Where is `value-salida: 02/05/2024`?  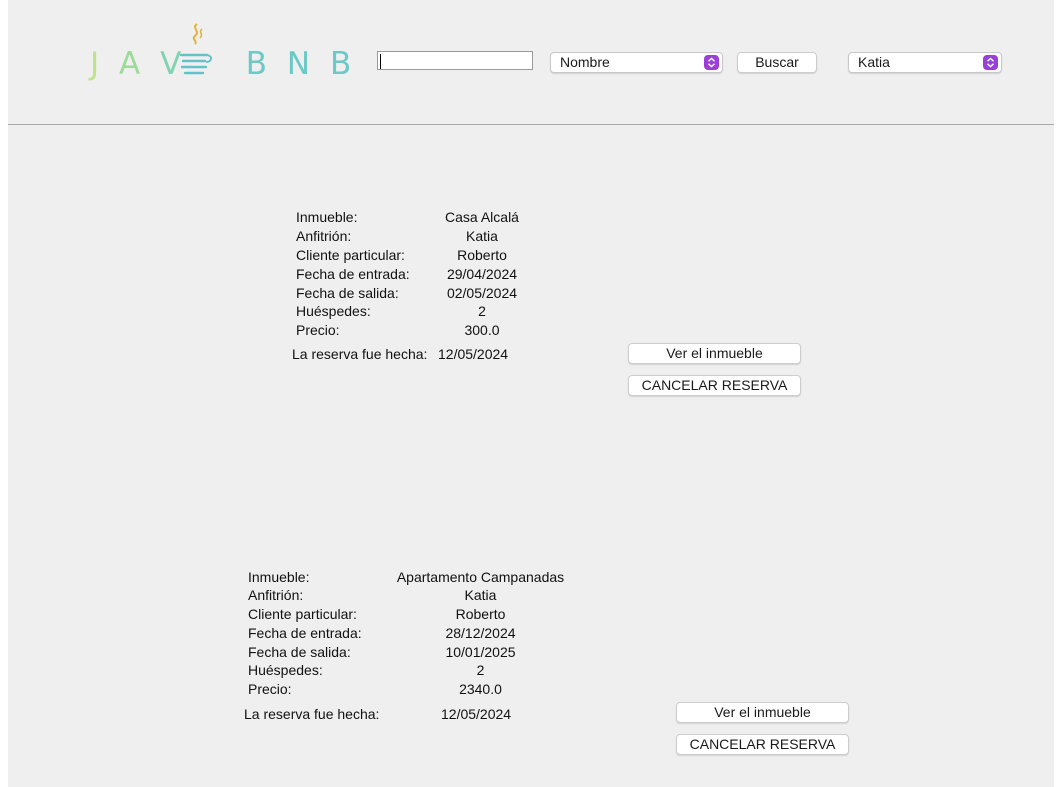
value-salida: 02/05/2024 is located at coordinates (482, 293).